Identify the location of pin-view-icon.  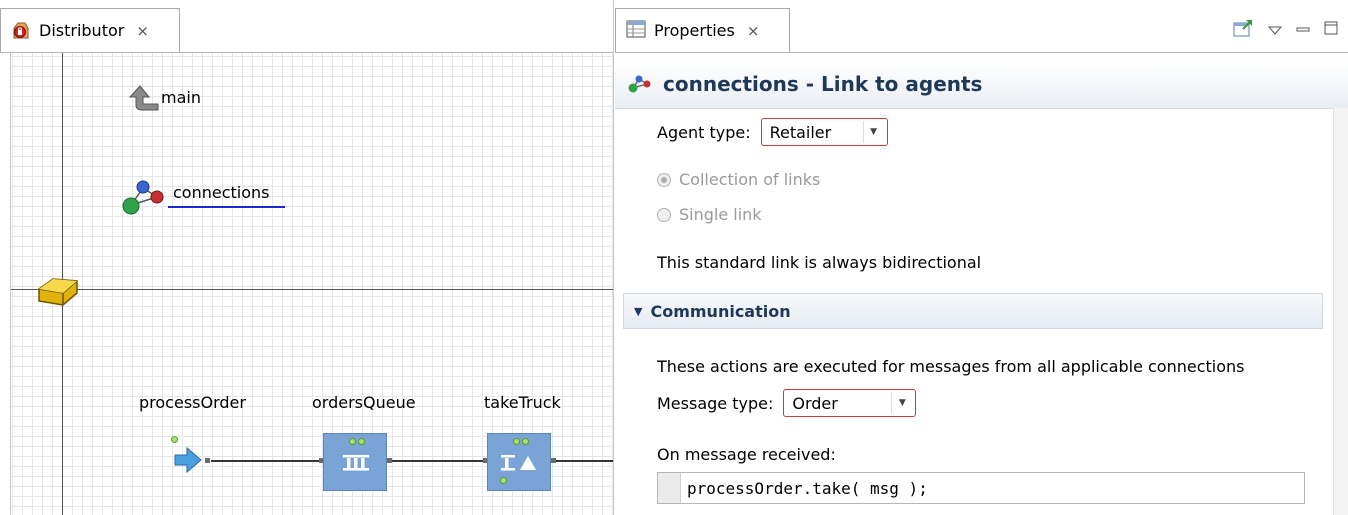
(1243, 30).